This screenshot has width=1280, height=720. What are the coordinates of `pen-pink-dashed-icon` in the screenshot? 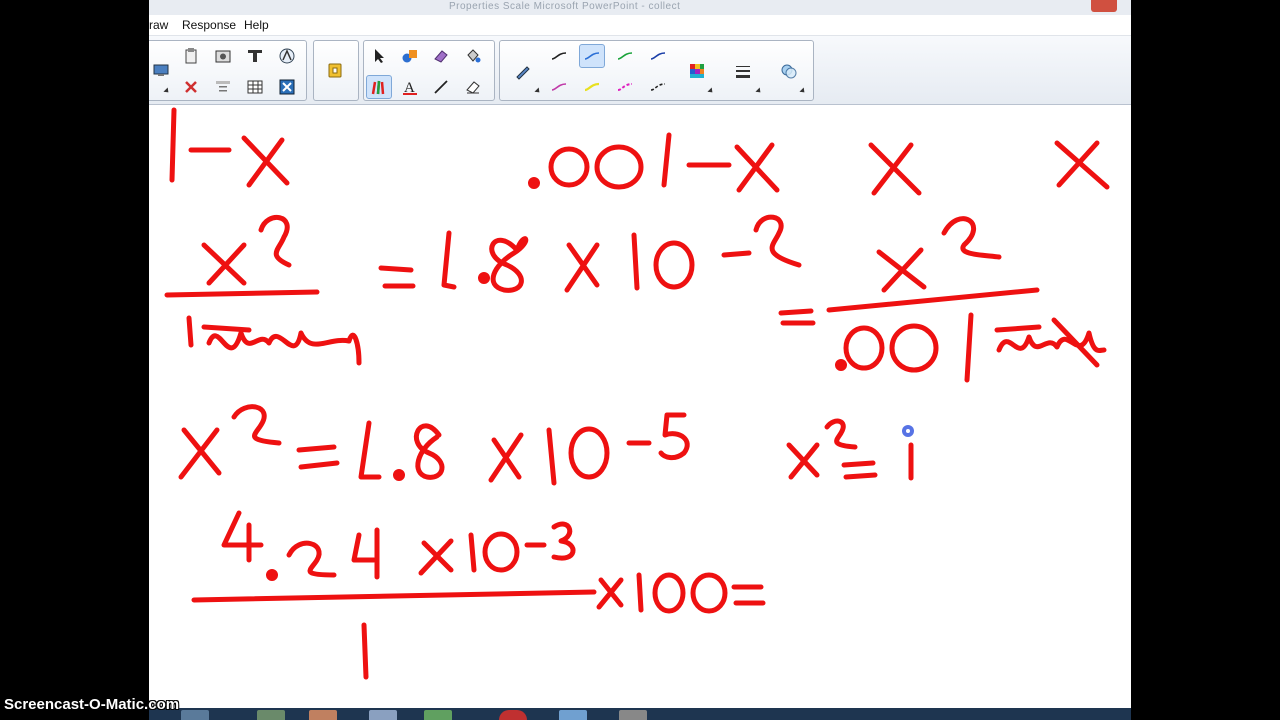 It's located at (625, 87).